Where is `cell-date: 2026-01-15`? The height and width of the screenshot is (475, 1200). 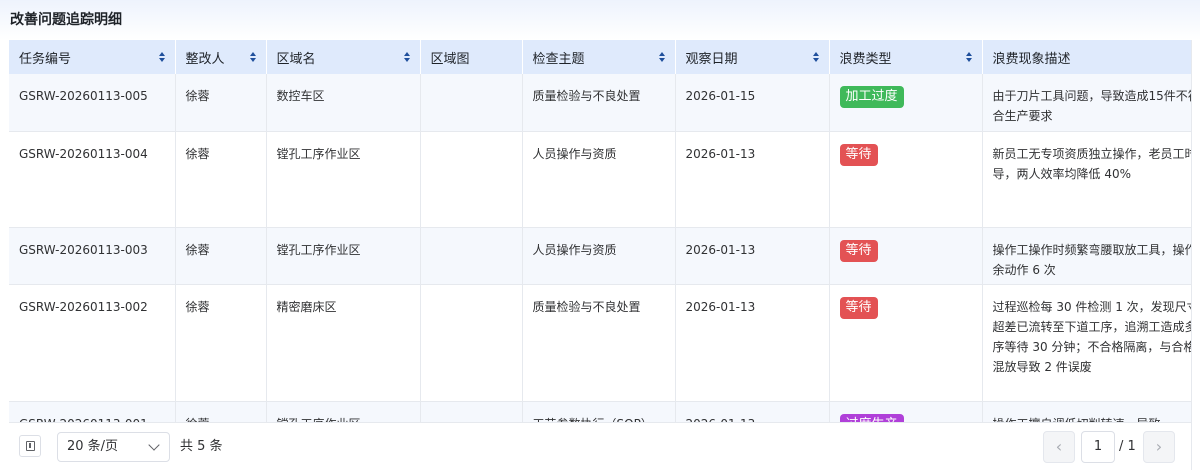
cell-date: 2026-01-15 is located at coordinates (752, 103).